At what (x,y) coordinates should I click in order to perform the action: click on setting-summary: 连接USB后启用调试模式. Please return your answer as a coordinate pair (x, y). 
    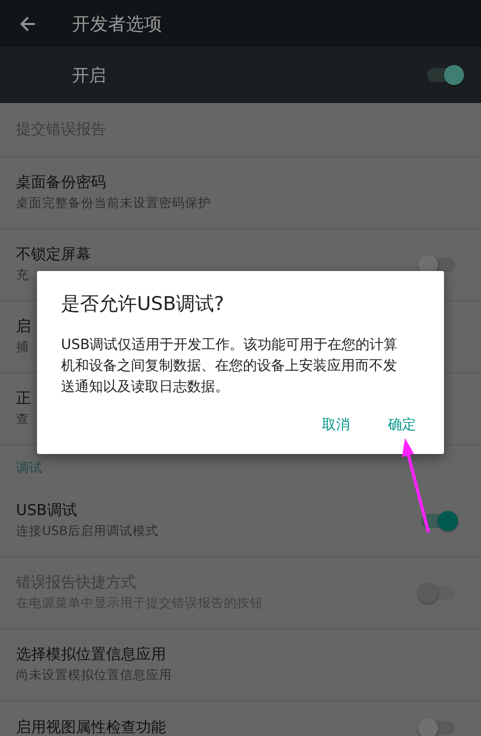
    Looking at the image, I should click on (87, 531).